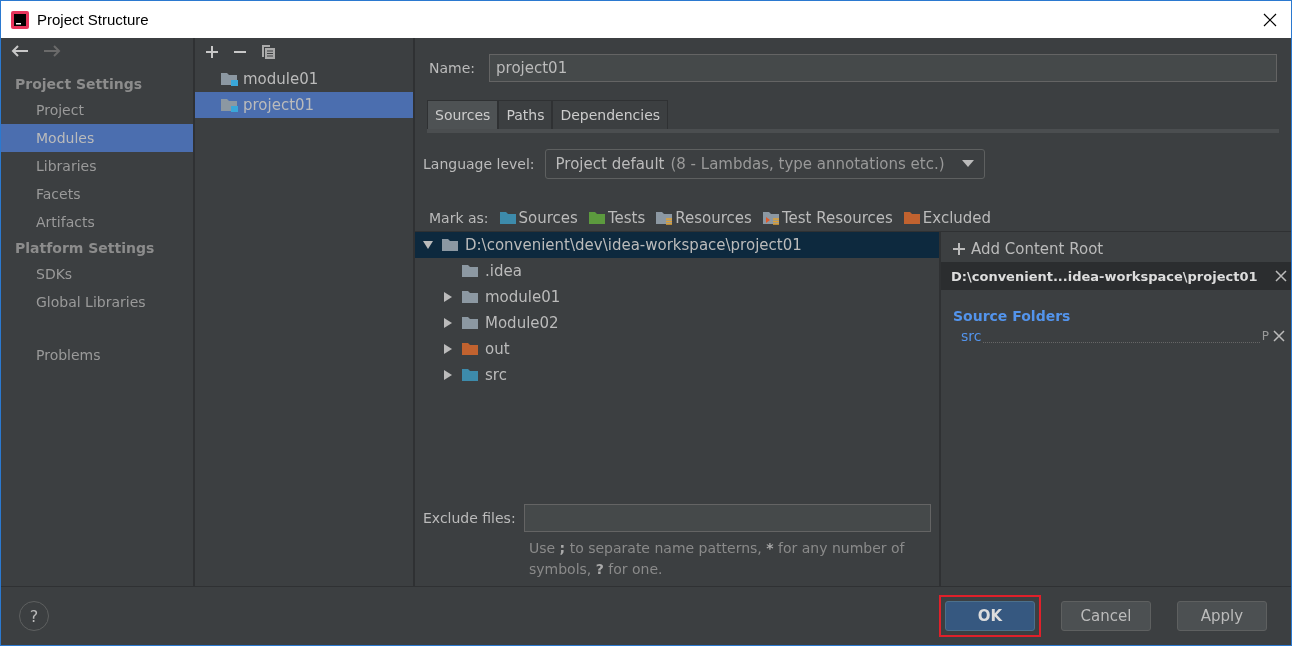 Image resolution: width=1292 pixels, height=646 pixels. What do you see at coordinates (97, 166) in the screenshot?
I see `nav-item: Libraries` at bounding box center [97, 166].